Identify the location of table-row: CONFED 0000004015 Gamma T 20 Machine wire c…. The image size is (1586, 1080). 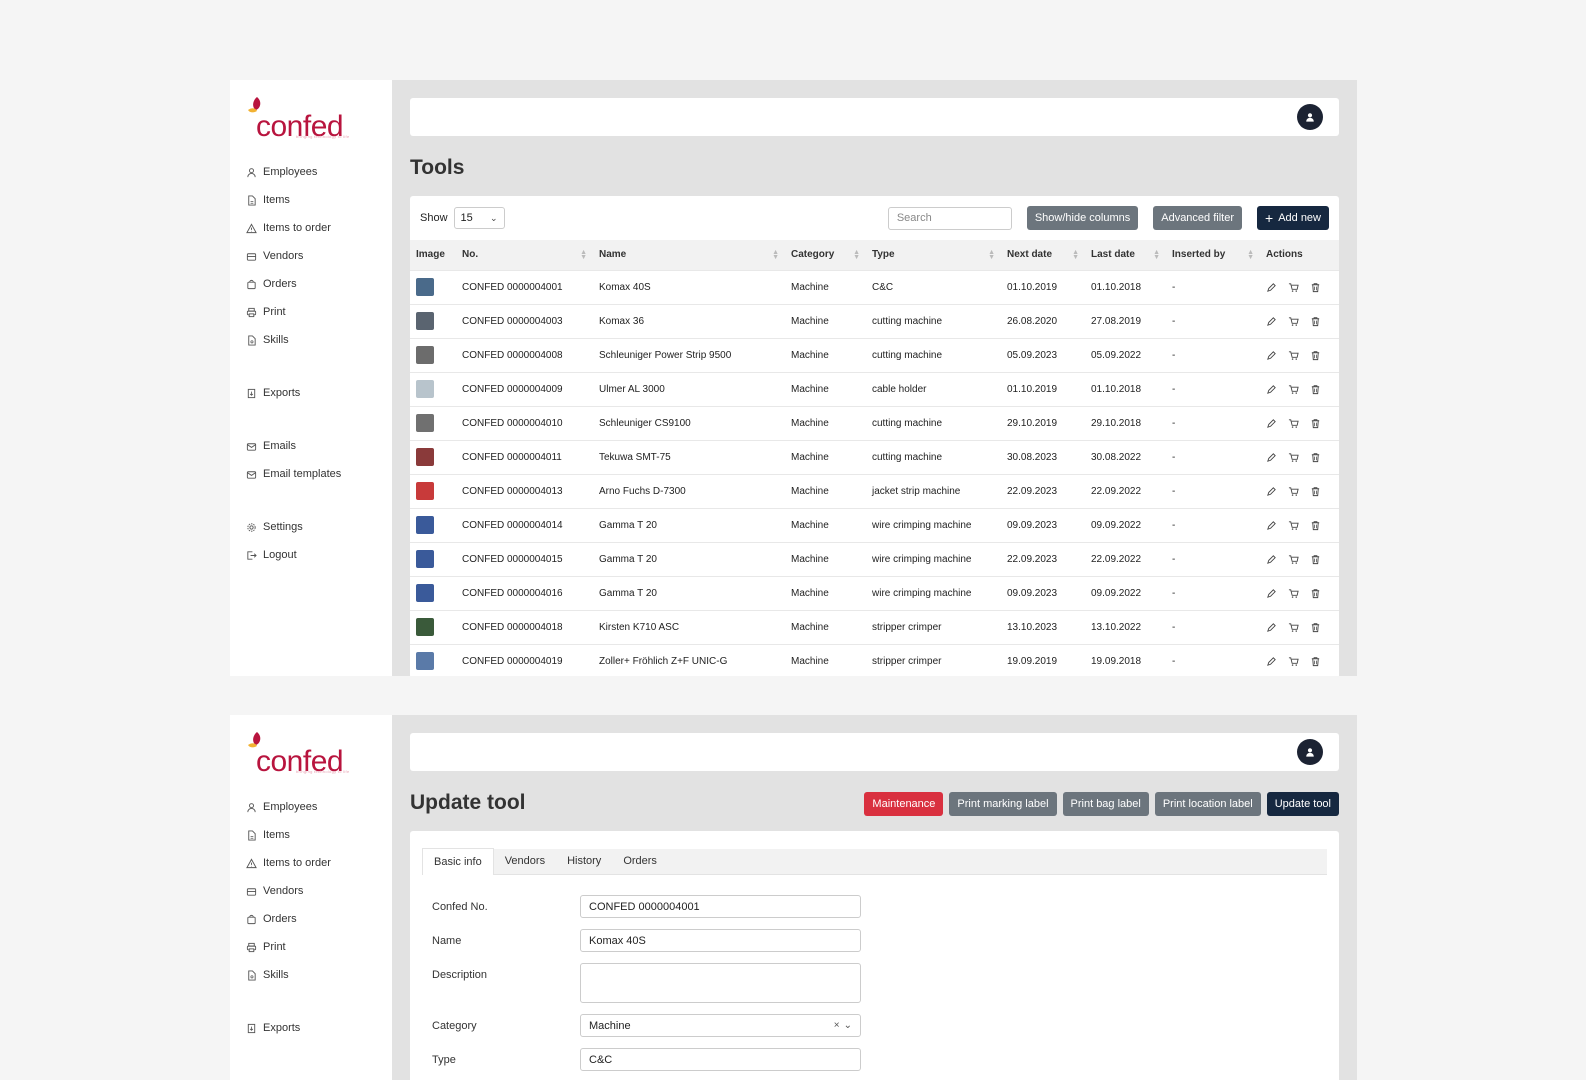
(874, 558).